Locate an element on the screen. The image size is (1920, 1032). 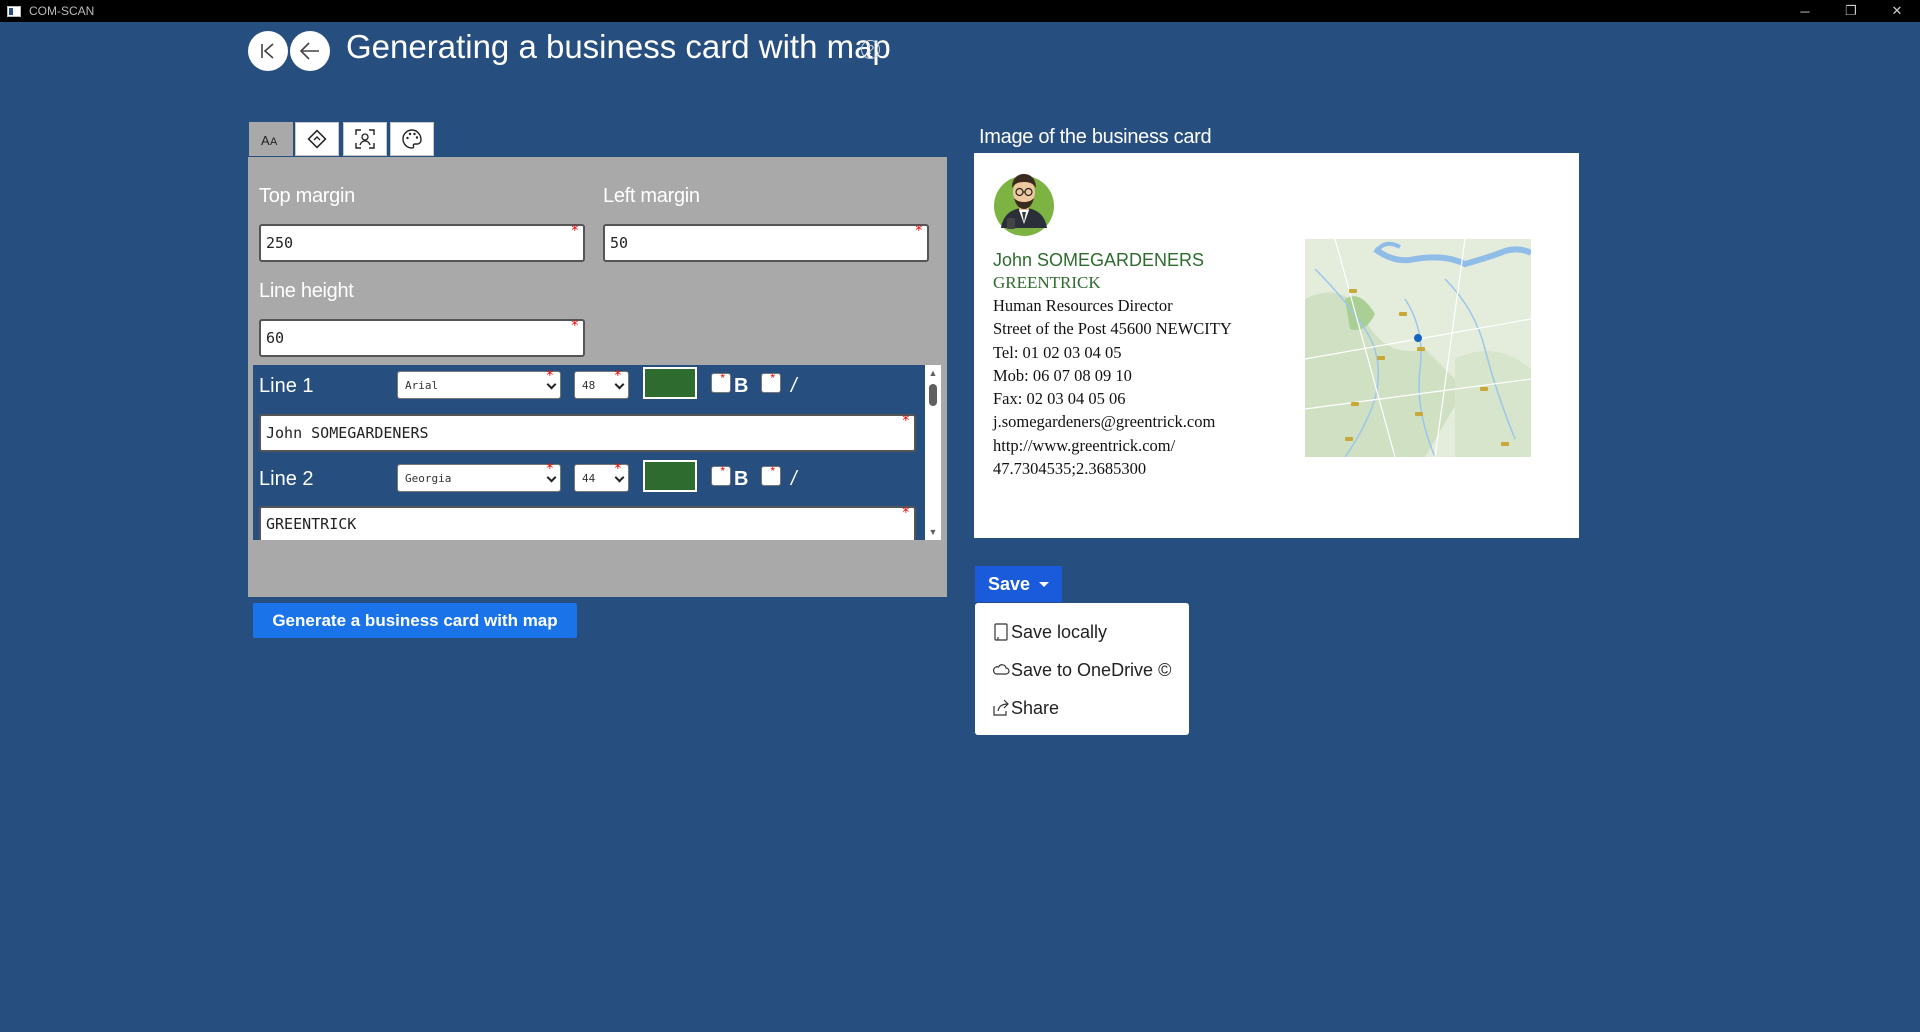
left-margin-label: Left margin is located at coordinates (651, 196).